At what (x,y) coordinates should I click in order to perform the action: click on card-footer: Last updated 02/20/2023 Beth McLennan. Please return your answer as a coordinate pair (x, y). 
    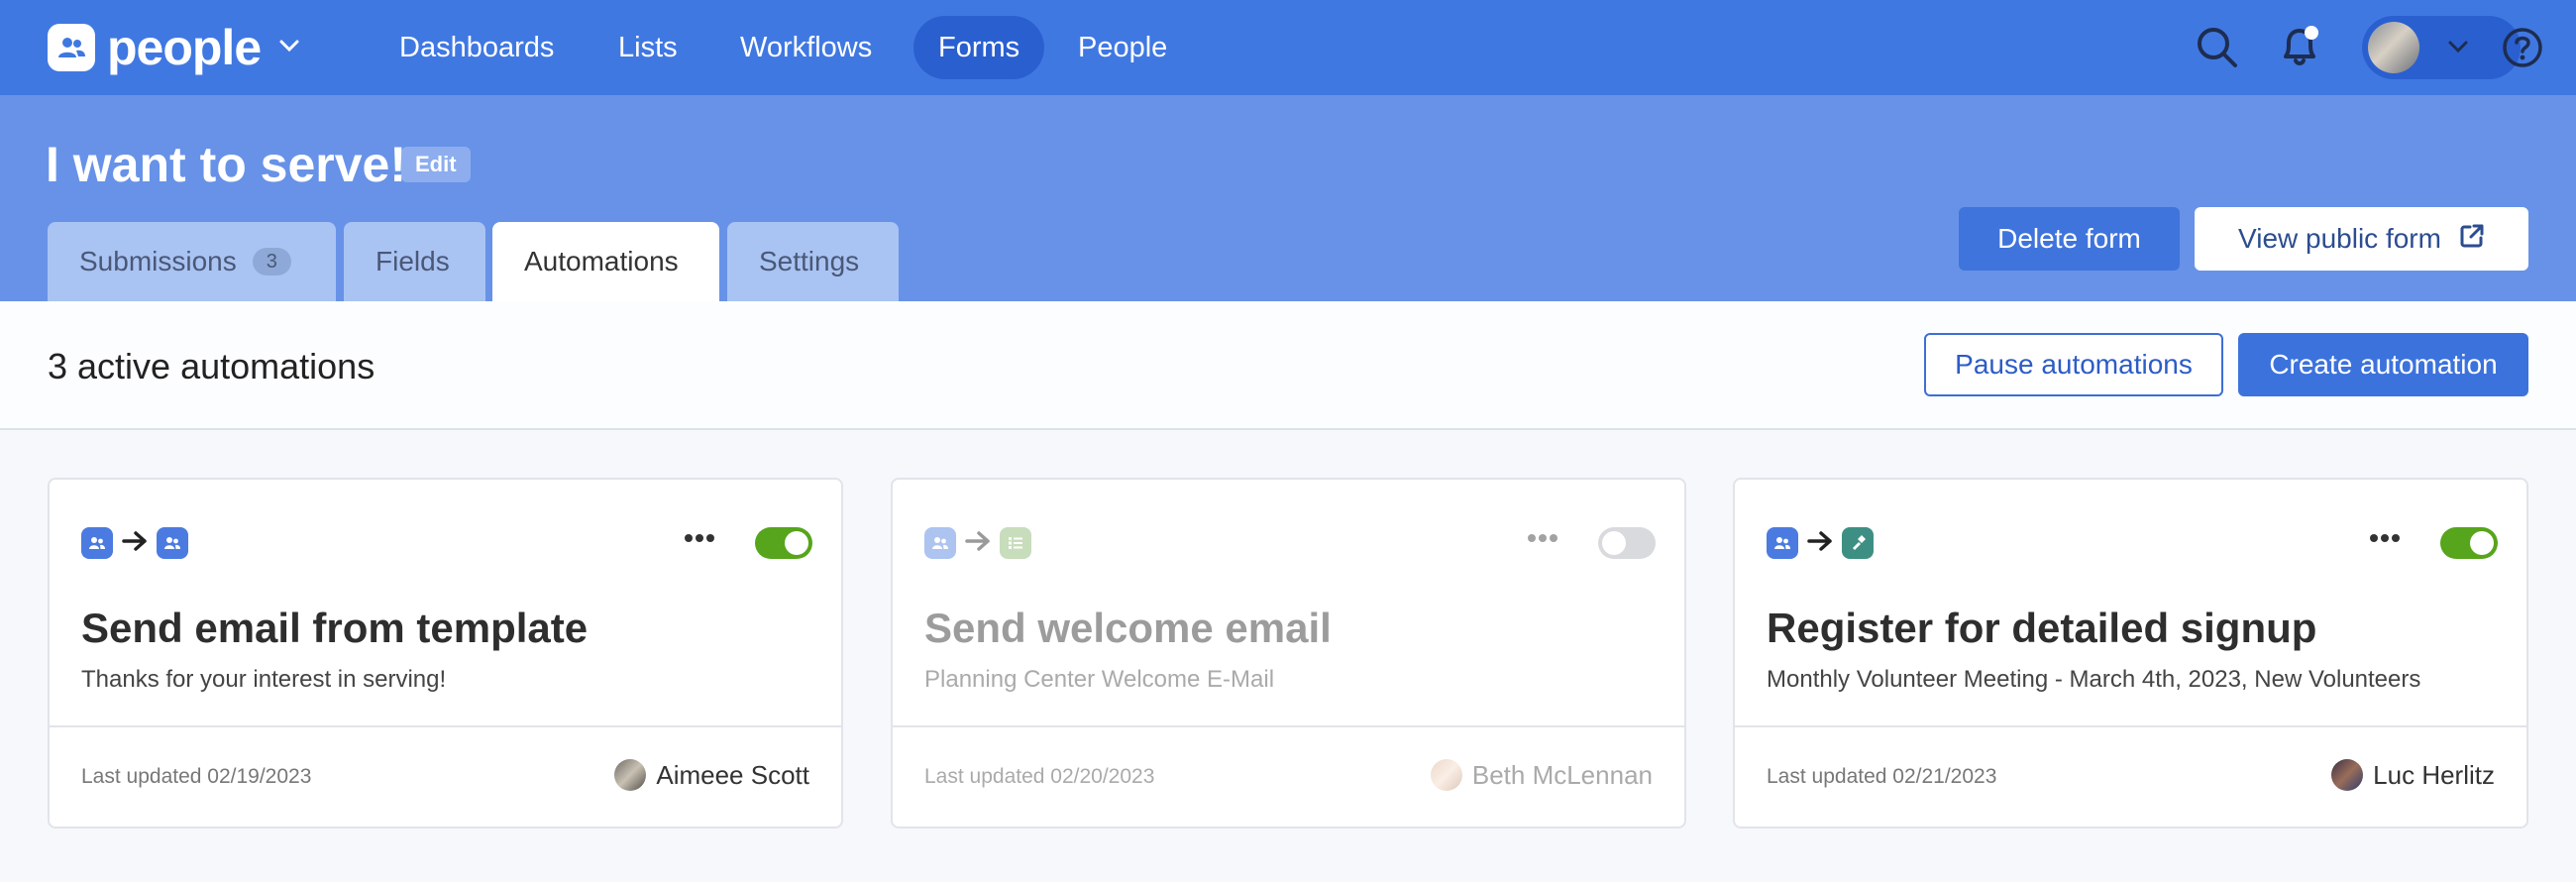
    Looking at the image, I should click on (1288, 776).